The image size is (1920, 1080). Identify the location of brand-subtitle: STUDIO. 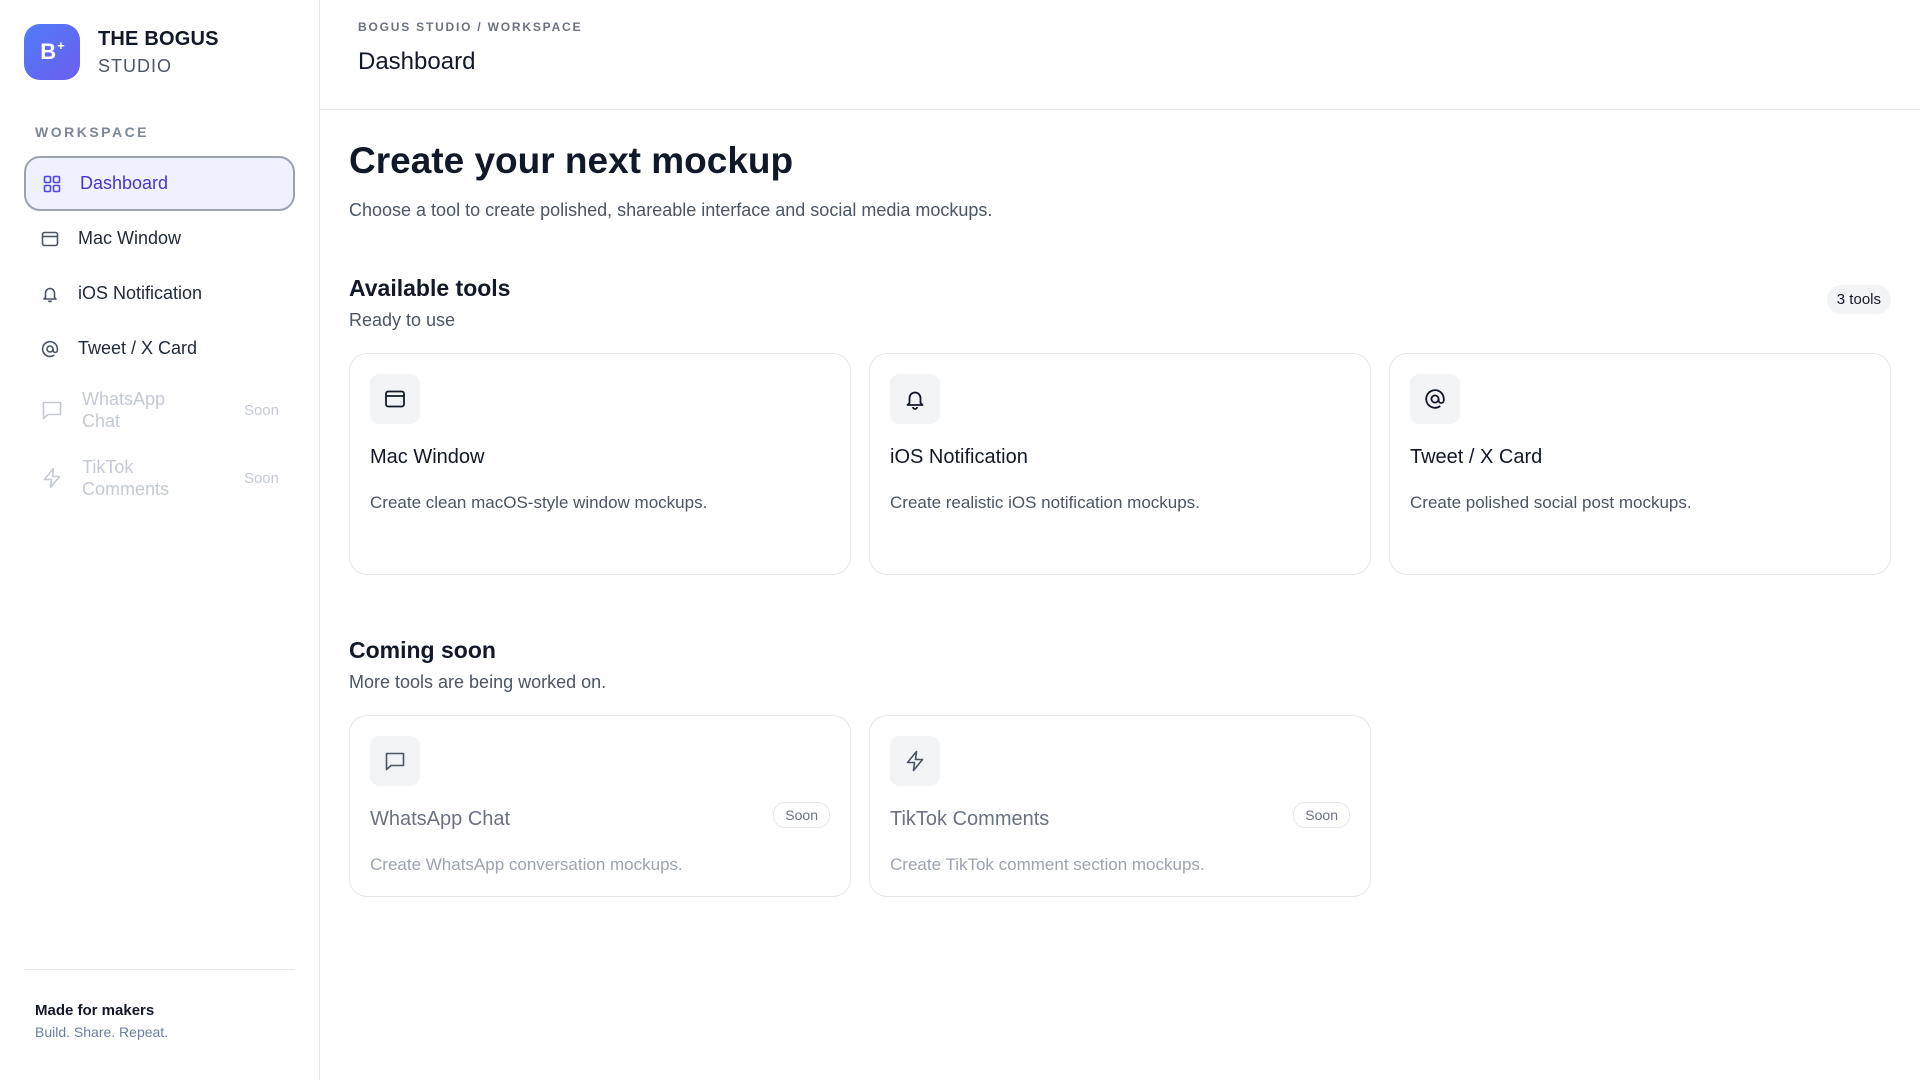
(135, 65).